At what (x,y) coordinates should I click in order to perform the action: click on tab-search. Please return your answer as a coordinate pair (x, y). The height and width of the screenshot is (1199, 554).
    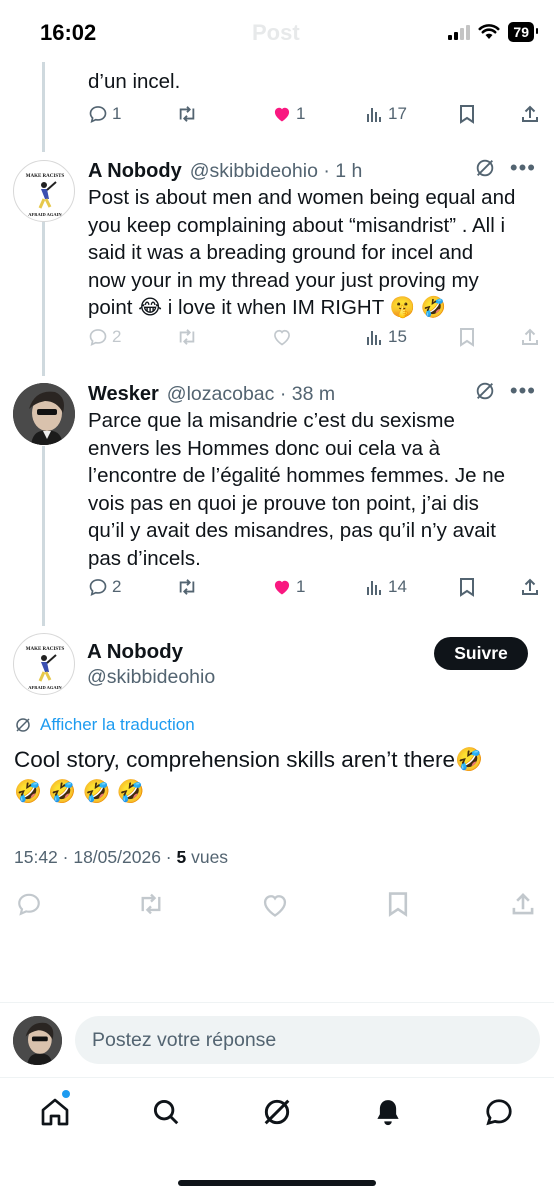
    Looking at the image, I should click on (166, 1112).